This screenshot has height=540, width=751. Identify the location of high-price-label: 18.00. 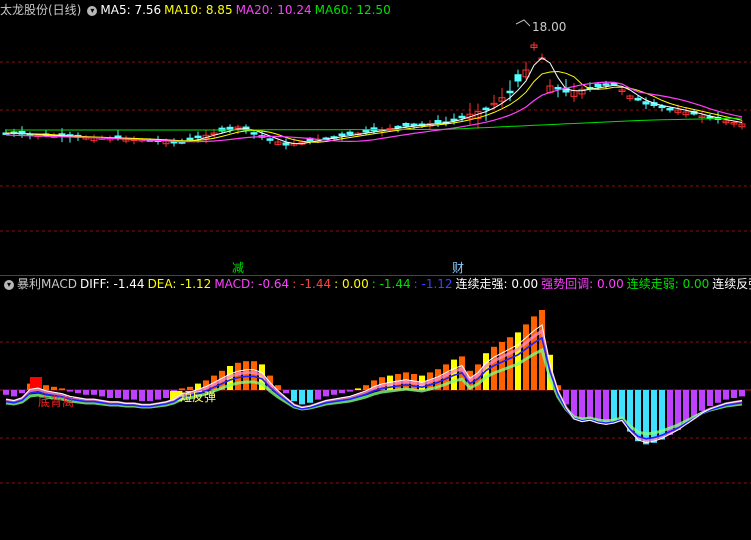
(549, 27).